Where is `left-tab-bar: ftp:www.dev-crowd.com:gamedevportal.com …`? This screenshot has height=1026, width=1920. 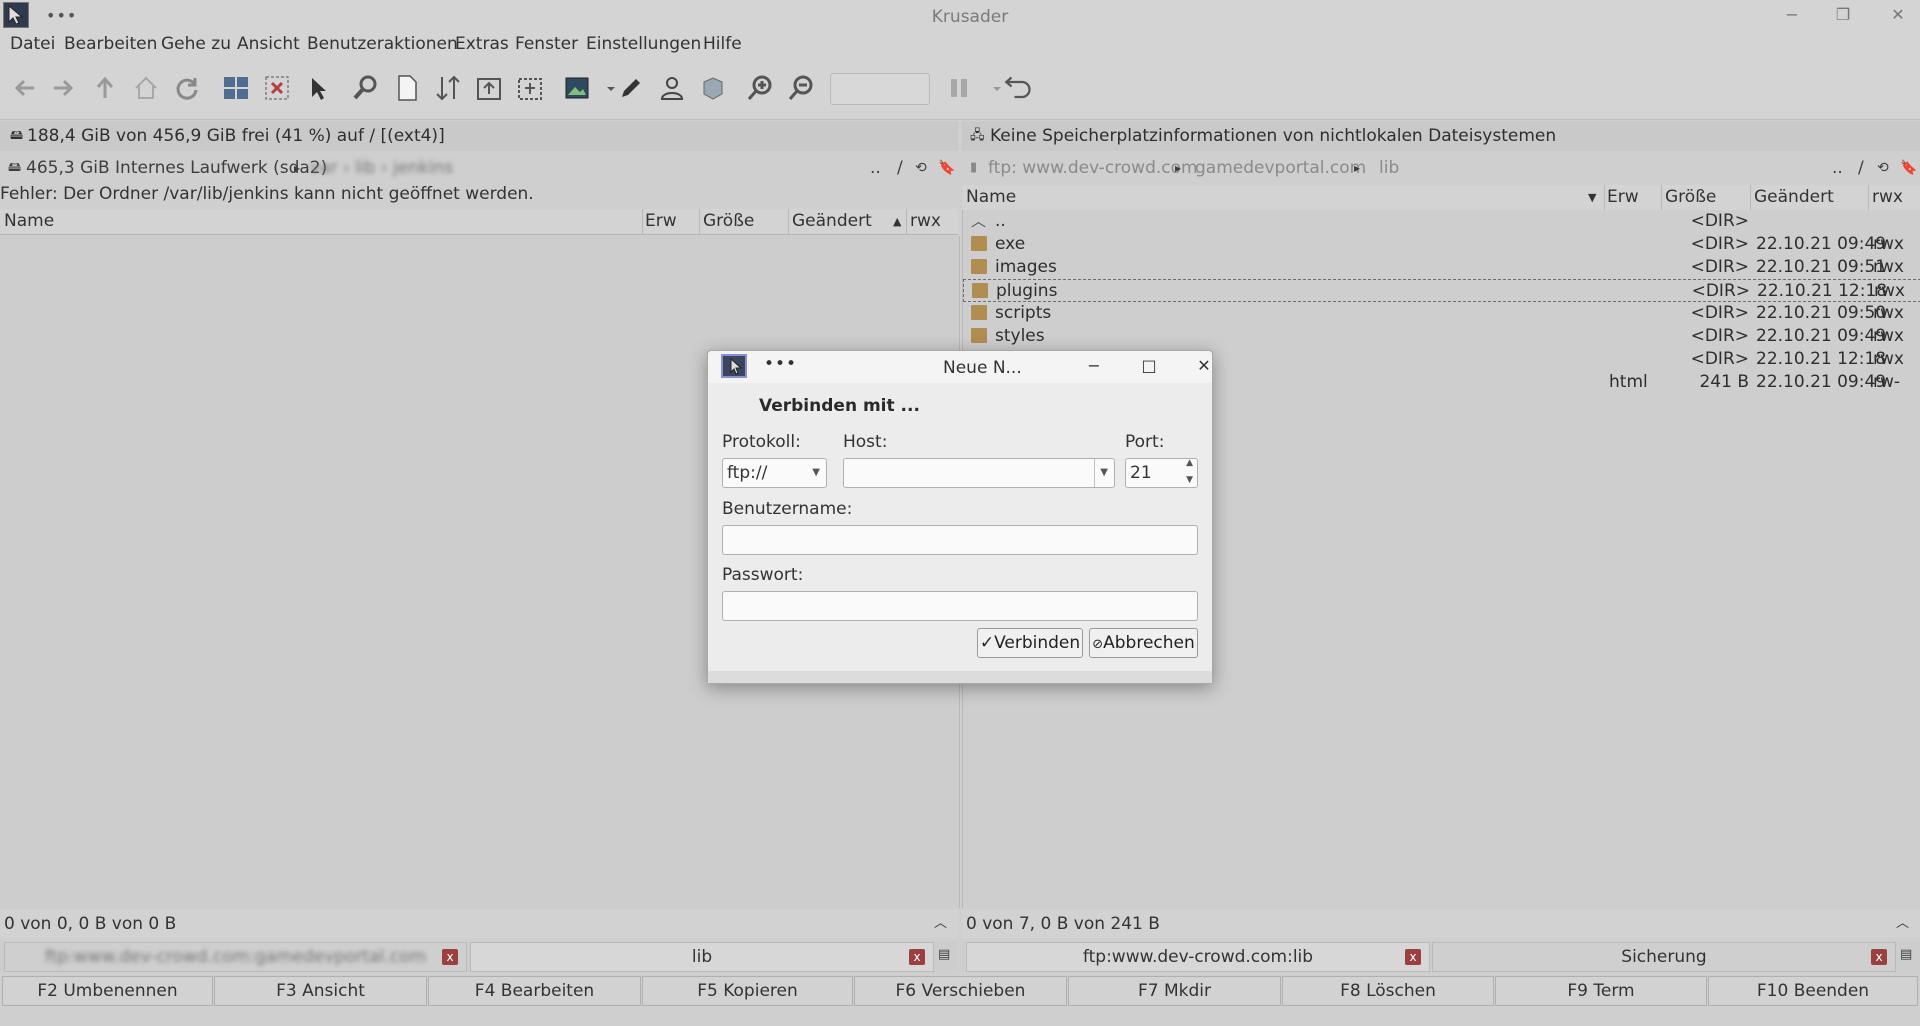
left-tab-bar: ftp:www.dev-crowd.com:gamedevportal.com … is located at coordinates (479, 957).